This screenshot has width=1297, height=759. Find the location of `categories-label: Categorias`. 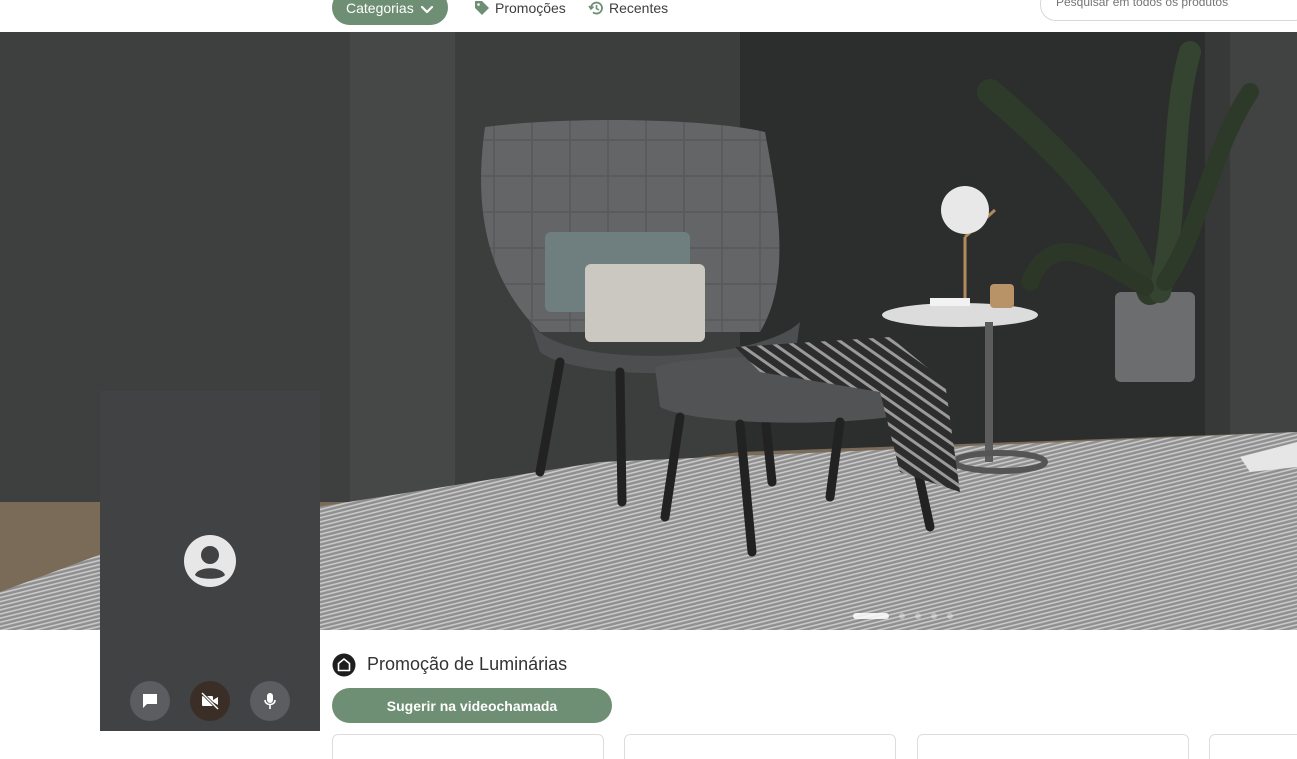

categories-label: Categorias is located at coordinates (380, 8).